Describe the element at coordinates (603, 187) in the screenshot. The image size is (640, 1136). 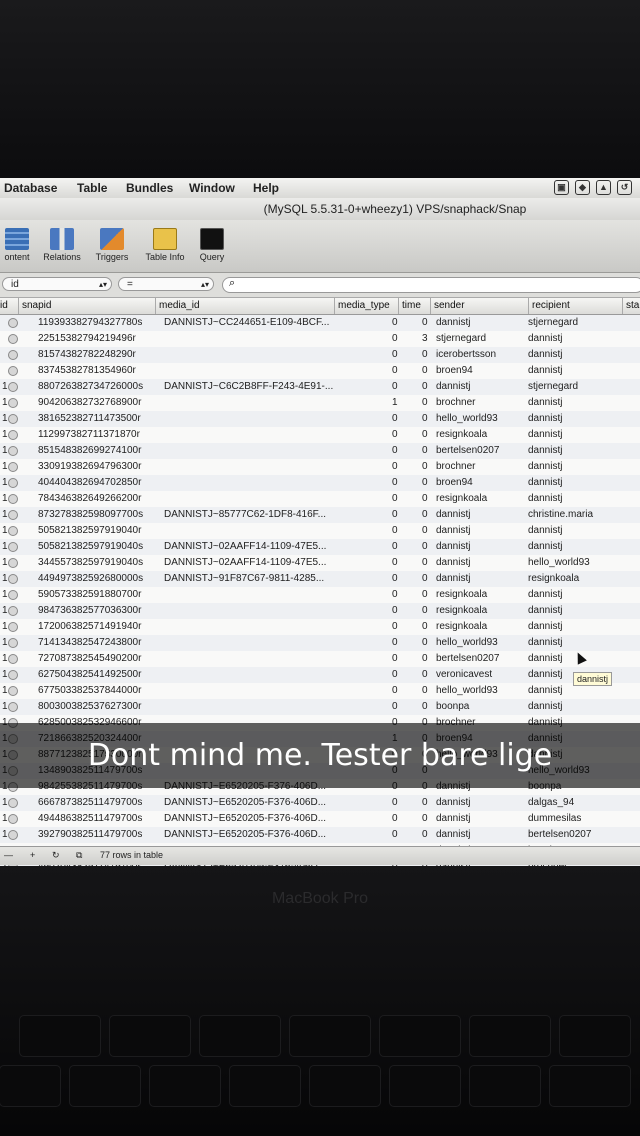
I see `drive-icon: ▲` at that location.